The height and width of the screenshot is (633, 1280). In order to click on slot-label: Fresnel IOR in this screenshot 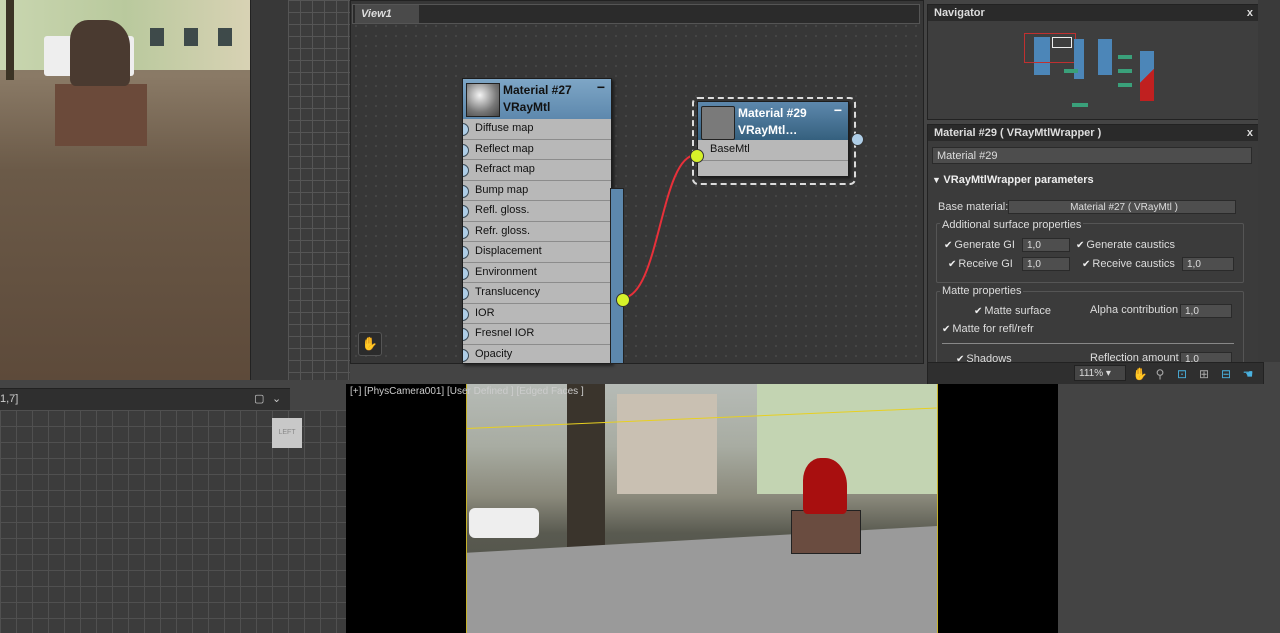, I will do `click(505, 333)`.